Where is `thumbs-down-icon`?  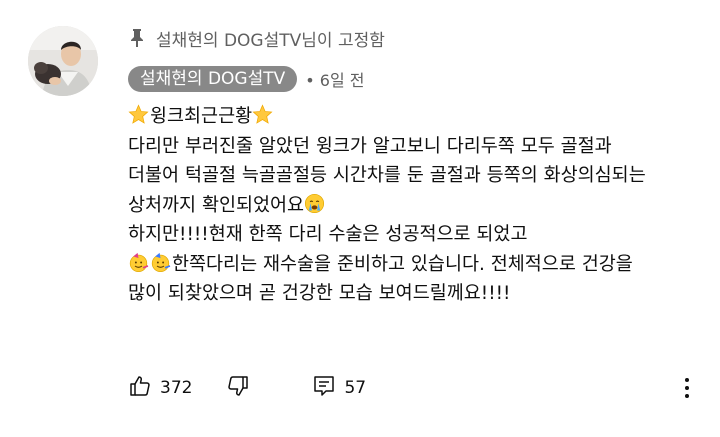 thumbs-down-icon is located at coordinates (238, 388).